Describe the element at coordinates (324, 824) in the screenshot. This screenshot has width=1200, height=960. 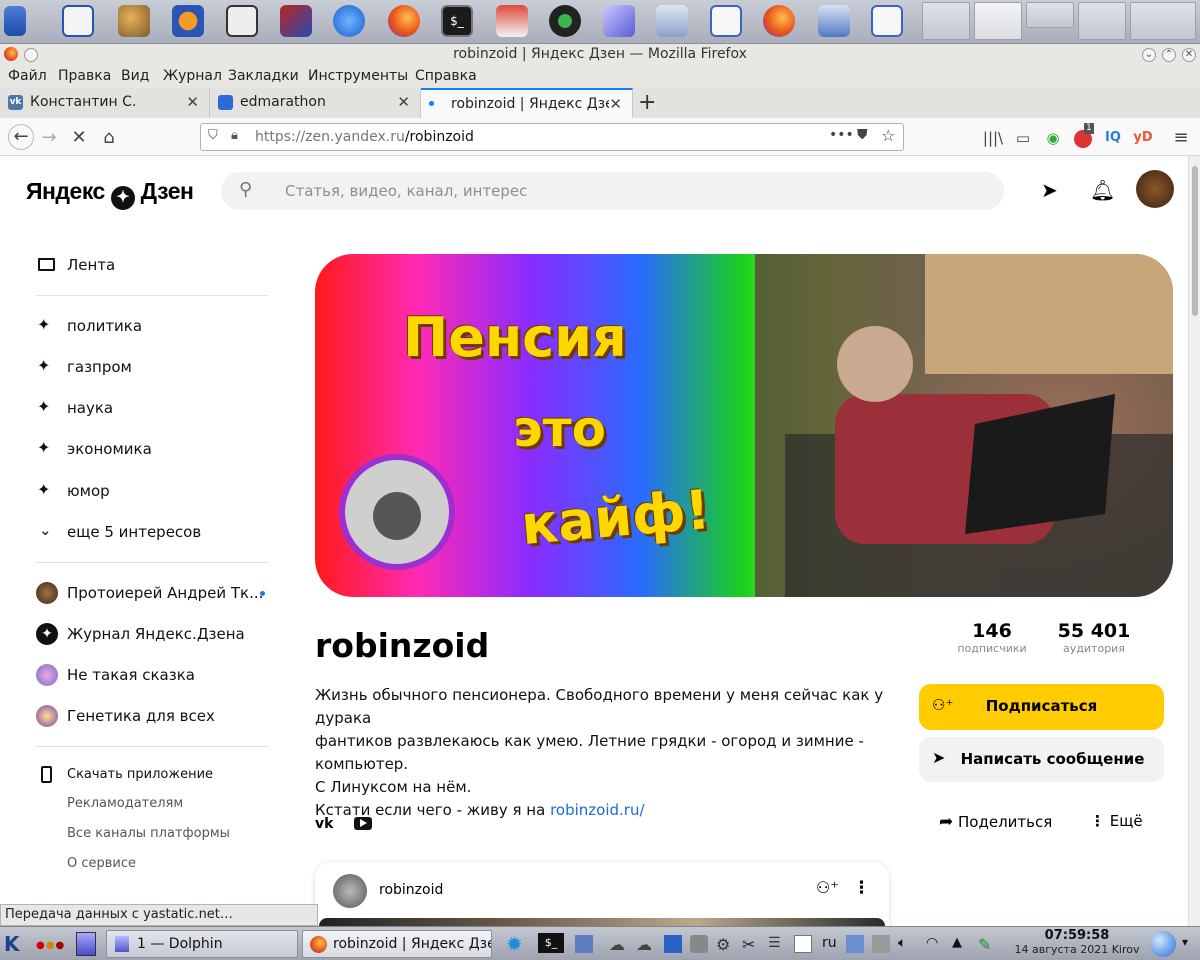
I see `vk-social-icon: vk` at that location.